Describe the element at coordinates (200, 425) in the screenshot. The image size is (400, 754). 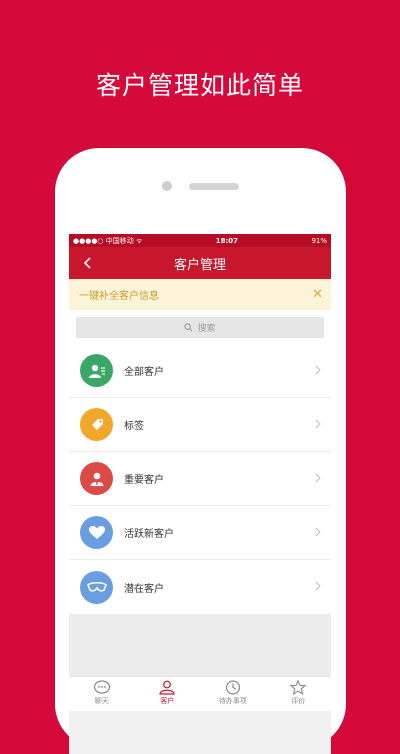
I see `list-item-tags: 标签` at that location.